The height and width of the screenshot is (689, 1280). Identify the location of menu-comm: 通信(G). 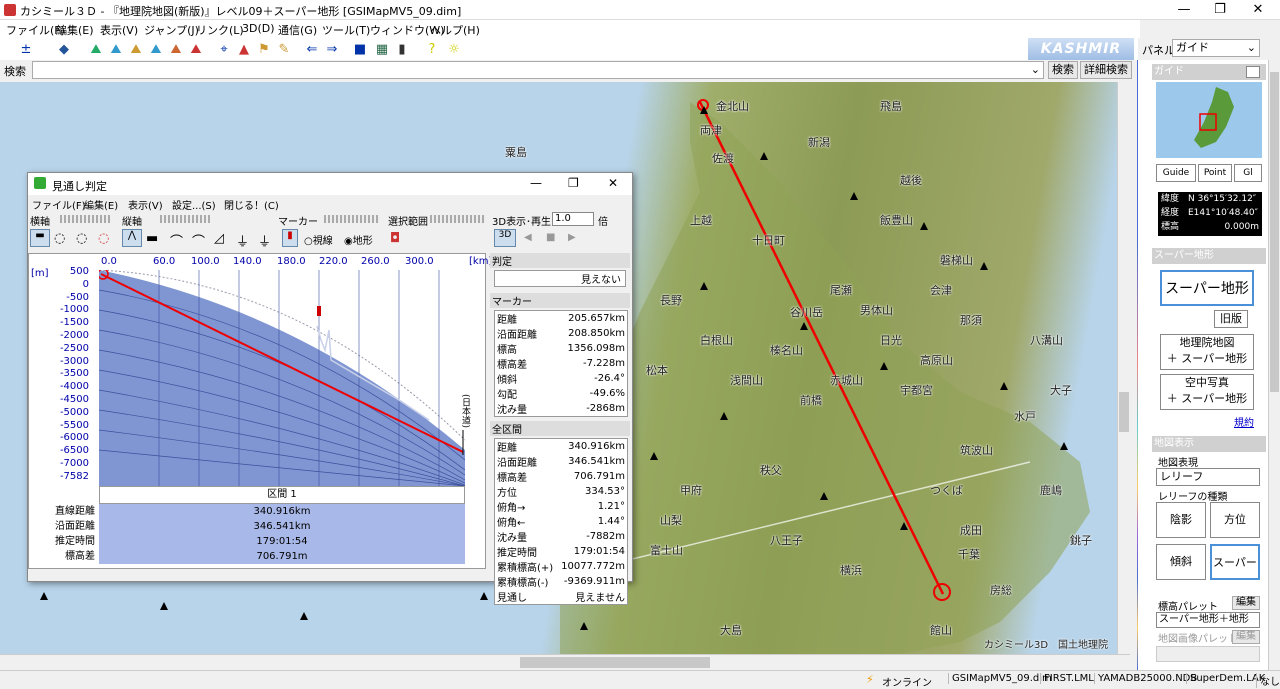
(297, 30).